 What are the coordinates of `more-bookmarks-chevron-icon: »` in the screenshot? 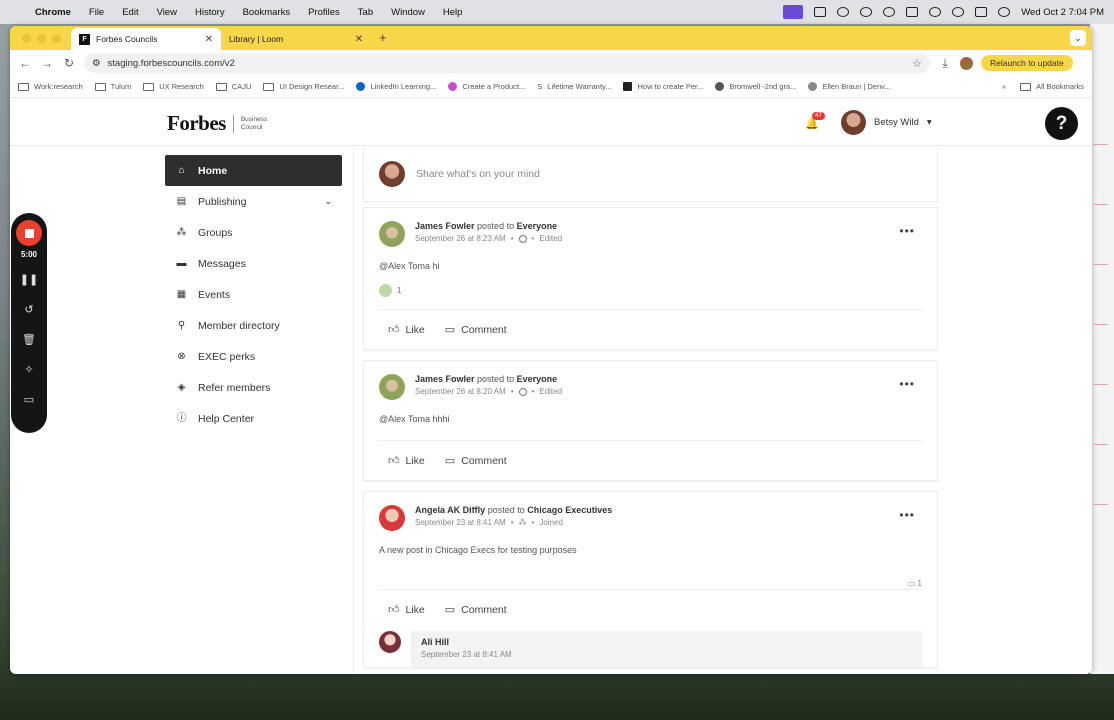 It's located at (1004, 86).